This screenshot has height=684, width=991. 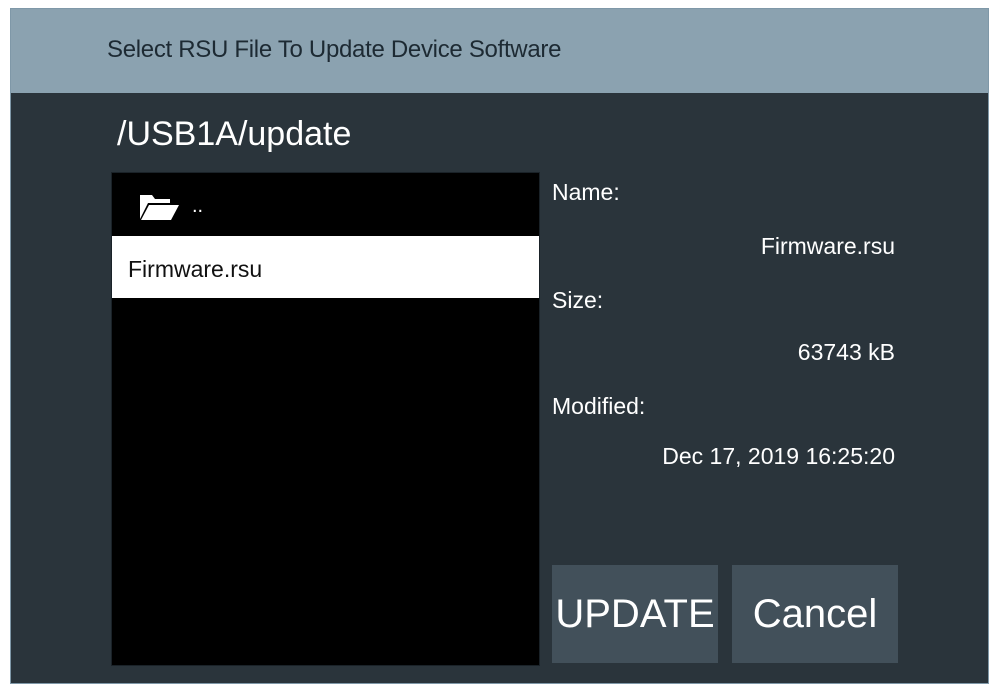 What do you see at coordinates (578, 300) in the screenshot?
I see `size-label: Size:` at bounding box center [578, 300].